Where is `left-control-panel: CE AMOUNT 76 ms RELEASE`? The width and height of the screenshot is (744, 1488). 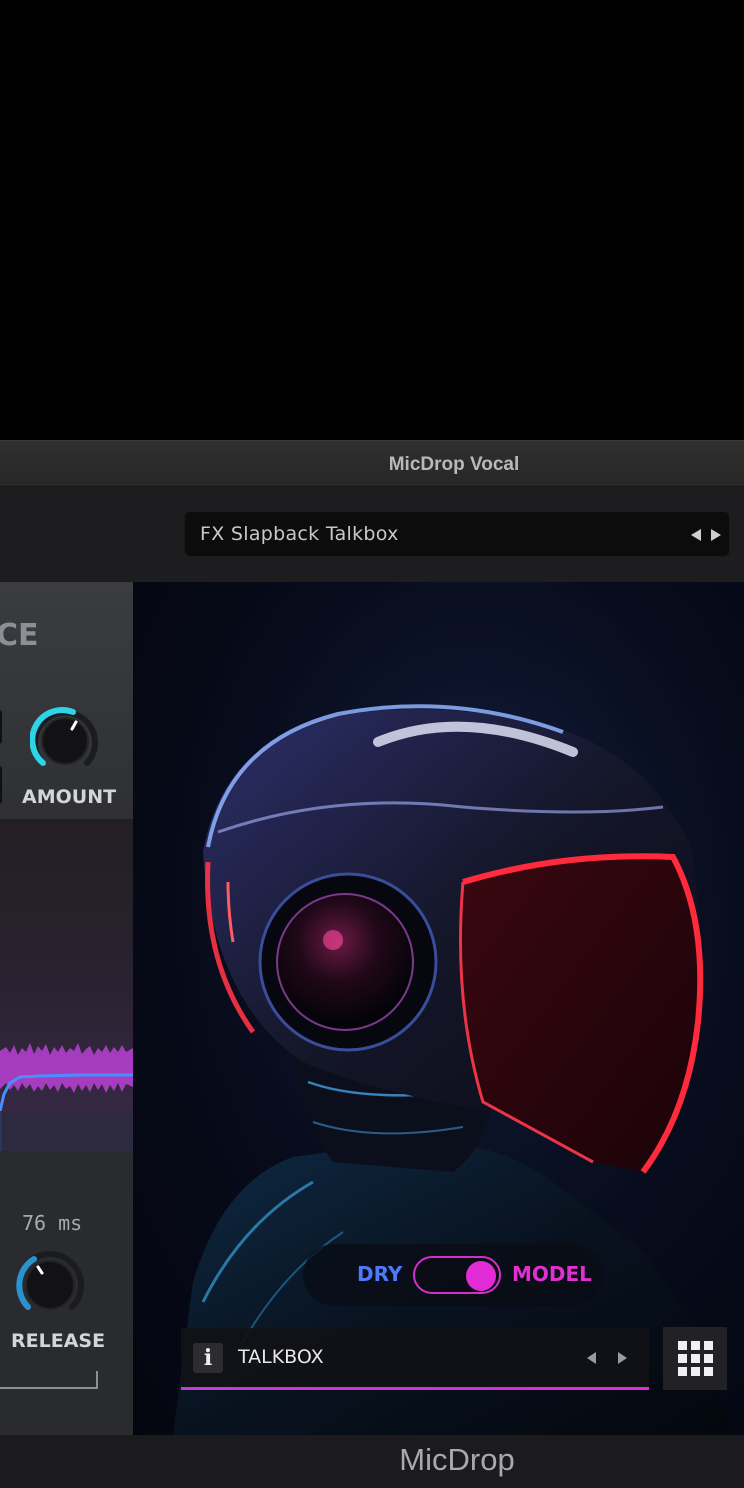 left-control-panel: CE AMOUNT 76 ms RELEASE is located at coordinates (66, 1008).